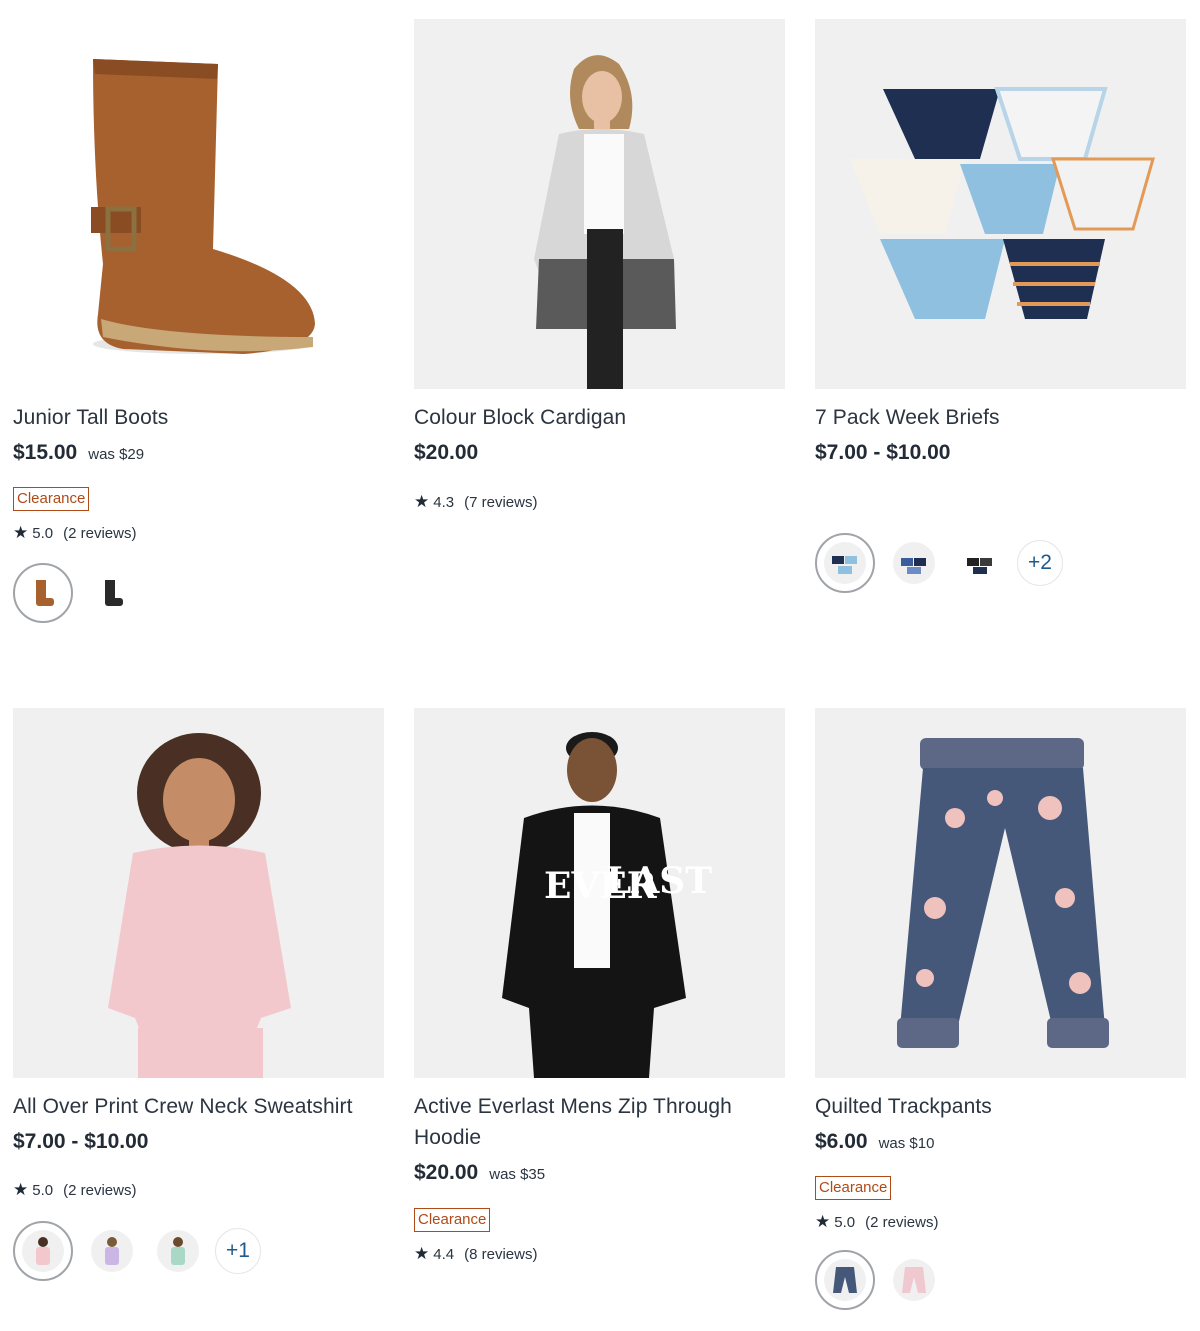 The width and height of the screenshot is (1200, 1331). Describe the element at coordinates (45, 452) in the screenshot. I see `product-price: $15.00` at that location.